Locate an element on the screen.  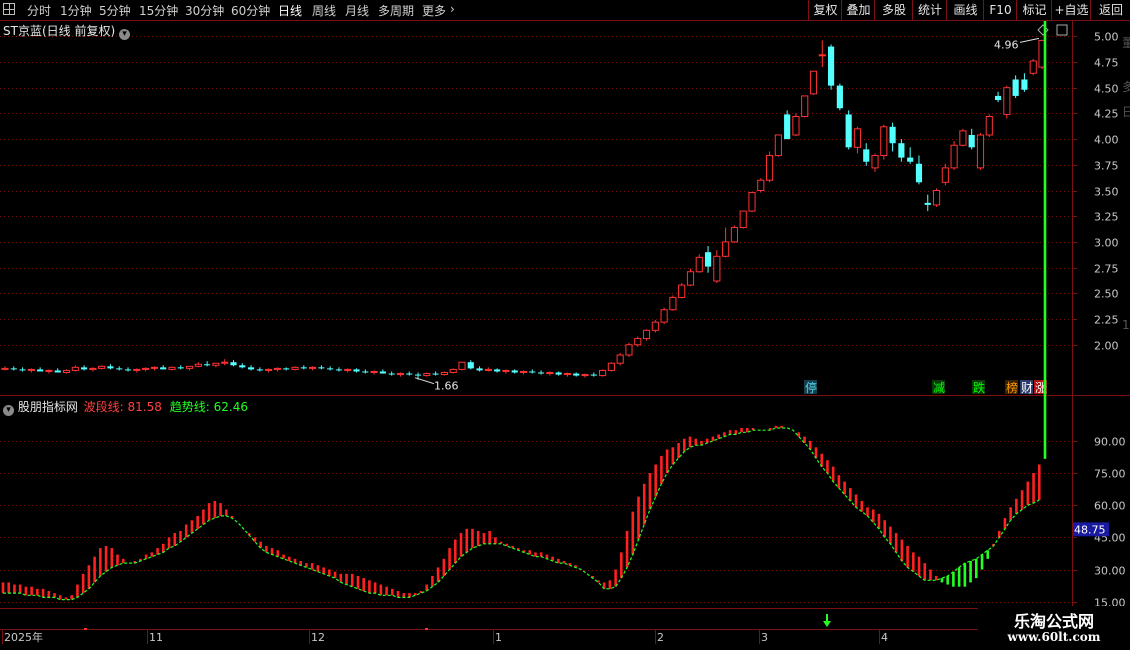
period-tab-10: 更多 is located at coordinates (434, 10).